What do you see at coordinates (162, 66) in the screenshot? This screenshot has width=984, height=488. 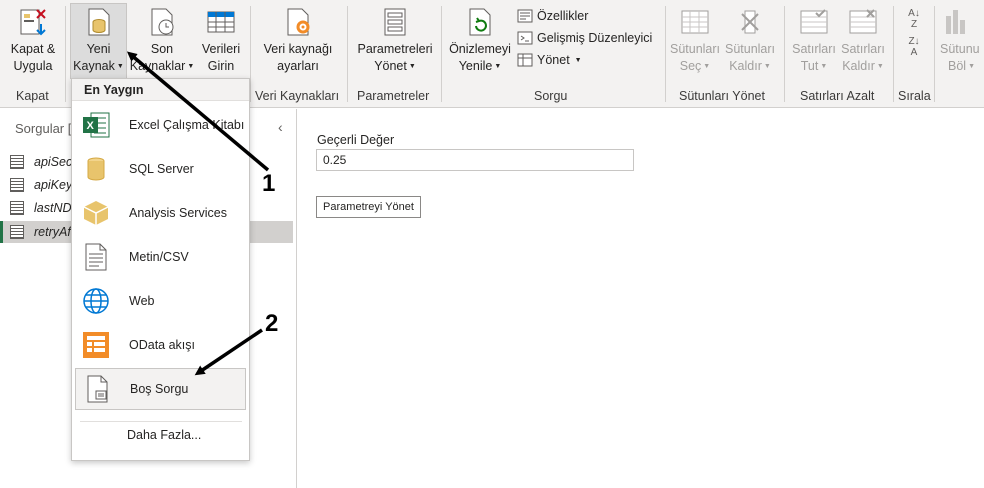 I see `recent-sources-label-2: Kaynaklar ▼` at bounding box center [162, 66].